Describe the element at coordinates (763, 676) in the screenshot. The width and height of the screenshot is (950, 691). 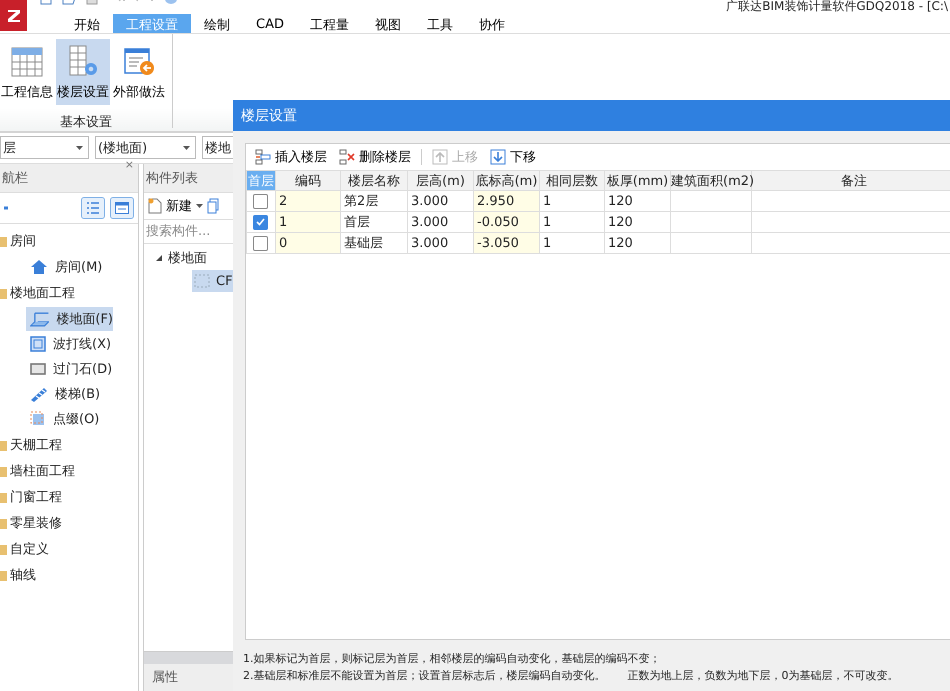
I see `note-text: 正数为地上层，负数为地下层，0为基础层，不可改变。` at that location.